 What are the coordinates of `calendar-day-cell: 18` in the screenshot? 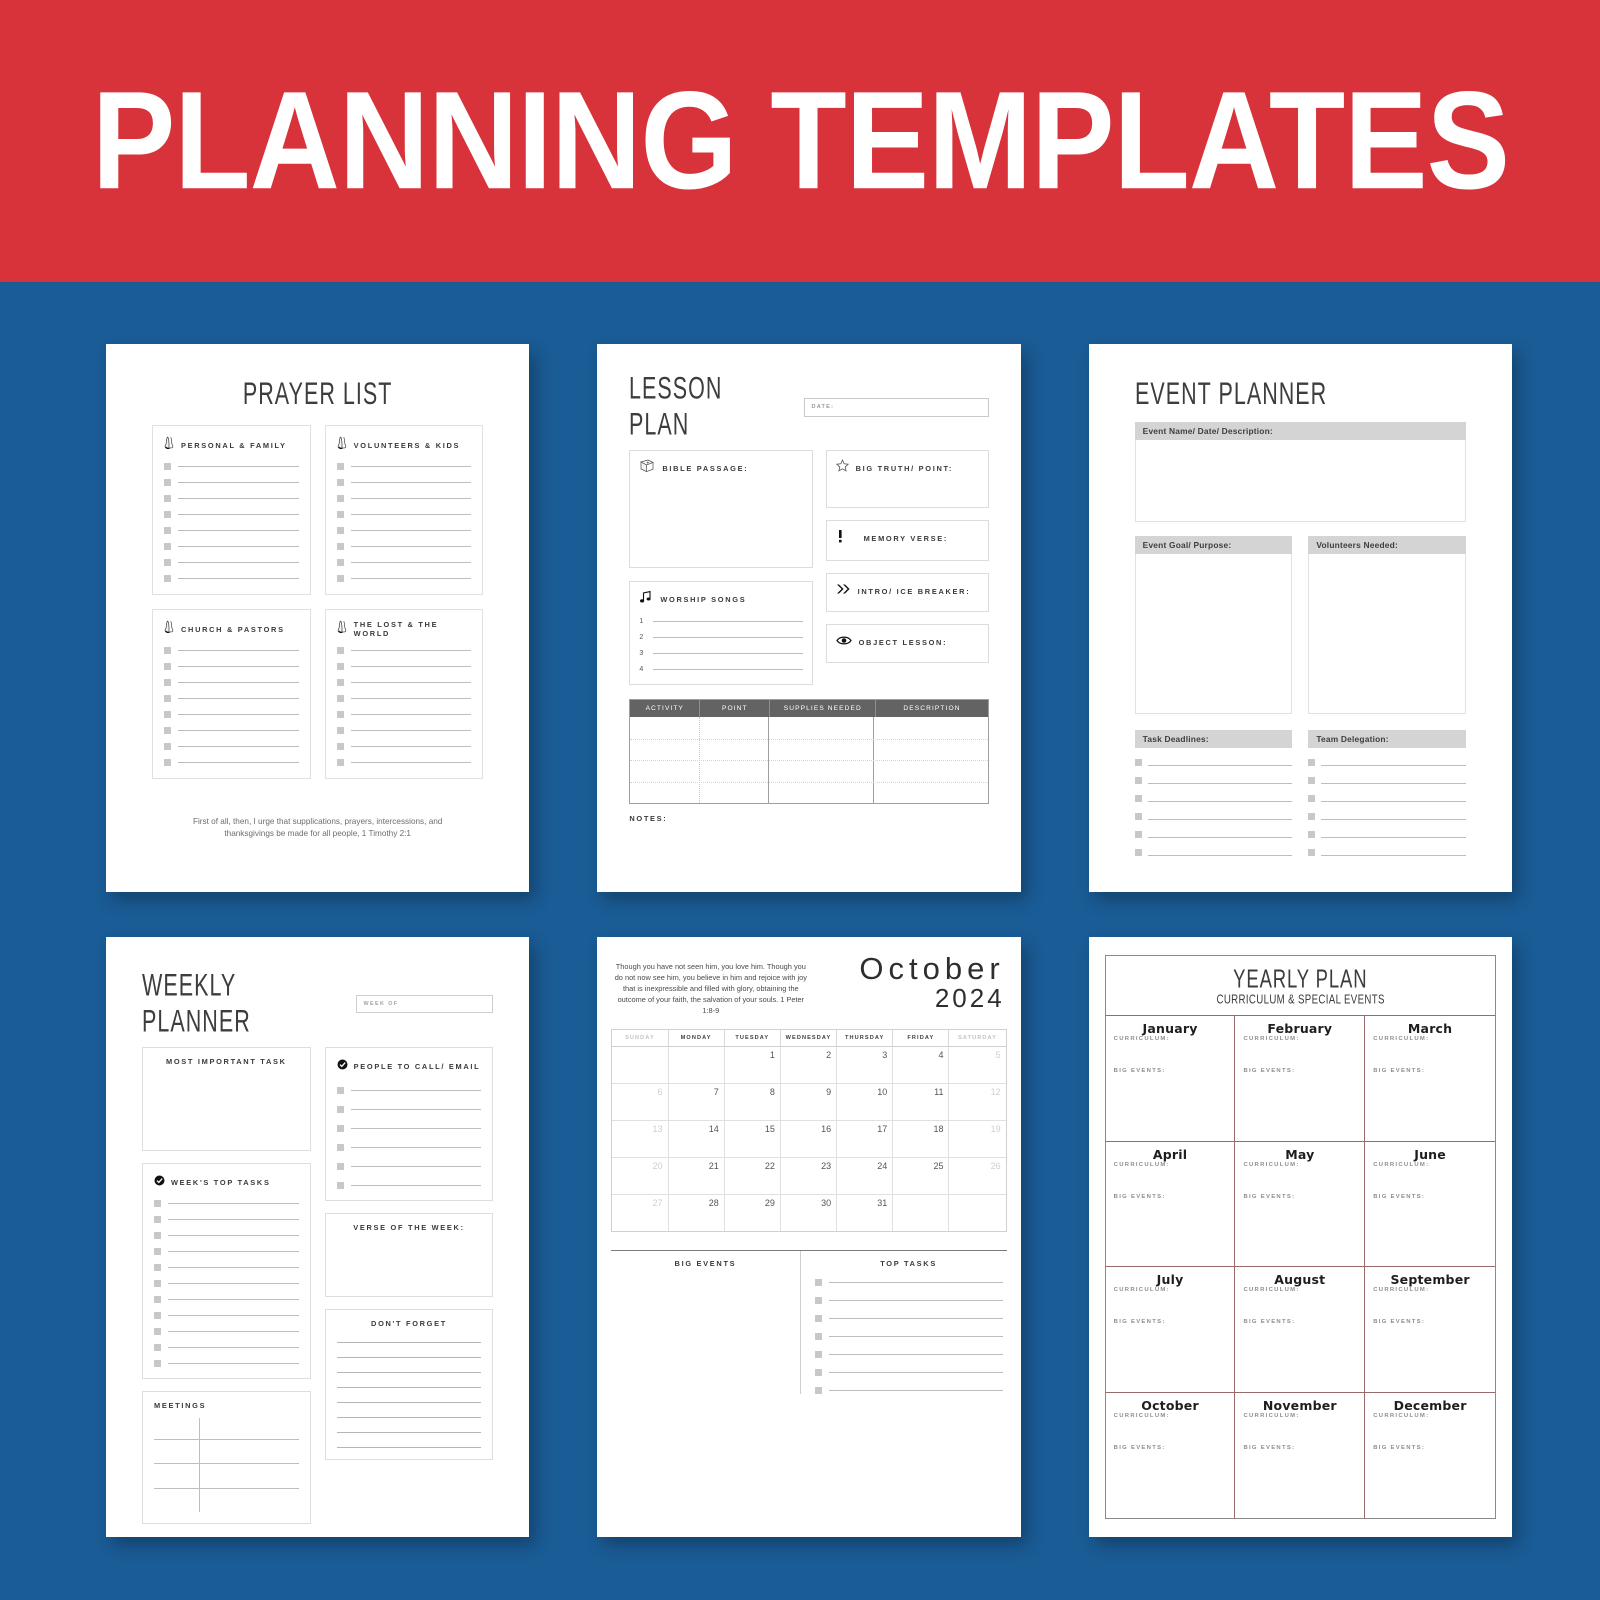 It's located at (921, 1138).